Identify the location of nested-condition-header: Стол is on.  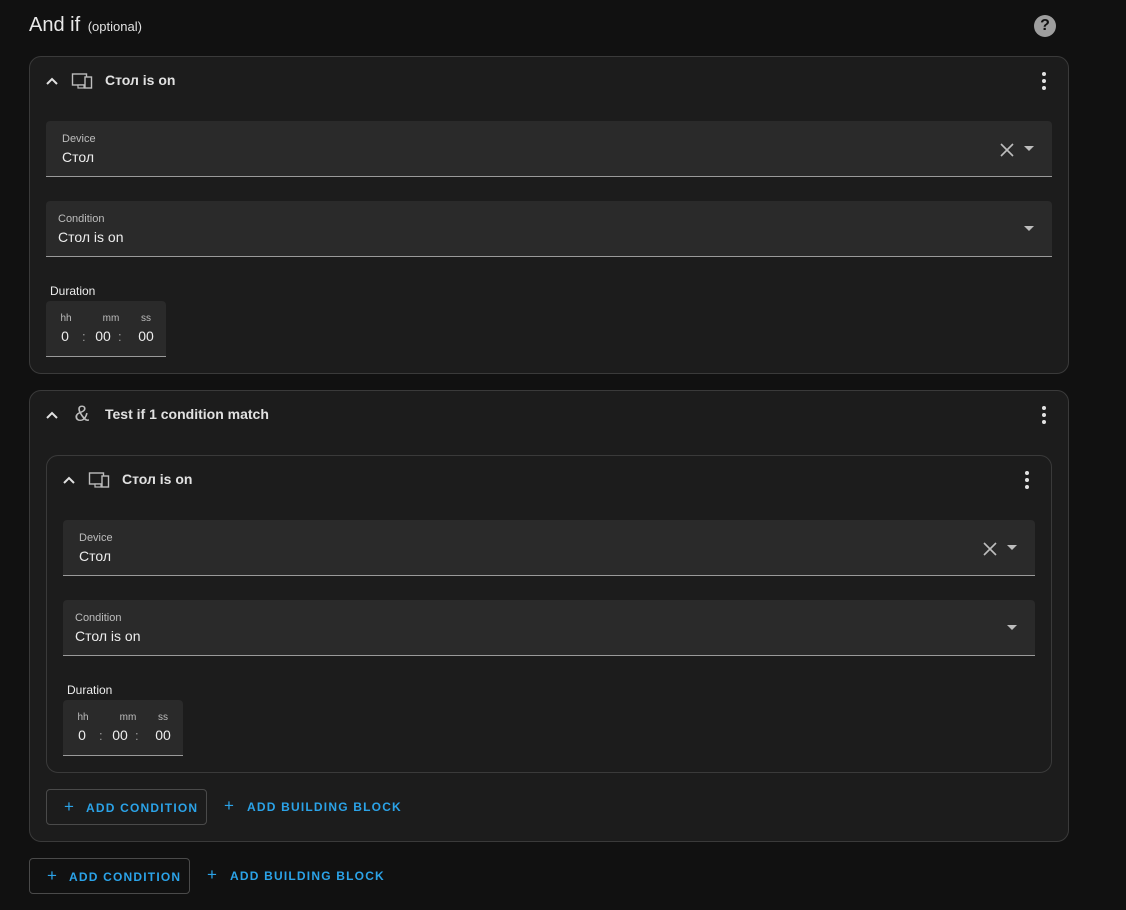
(549, 480).